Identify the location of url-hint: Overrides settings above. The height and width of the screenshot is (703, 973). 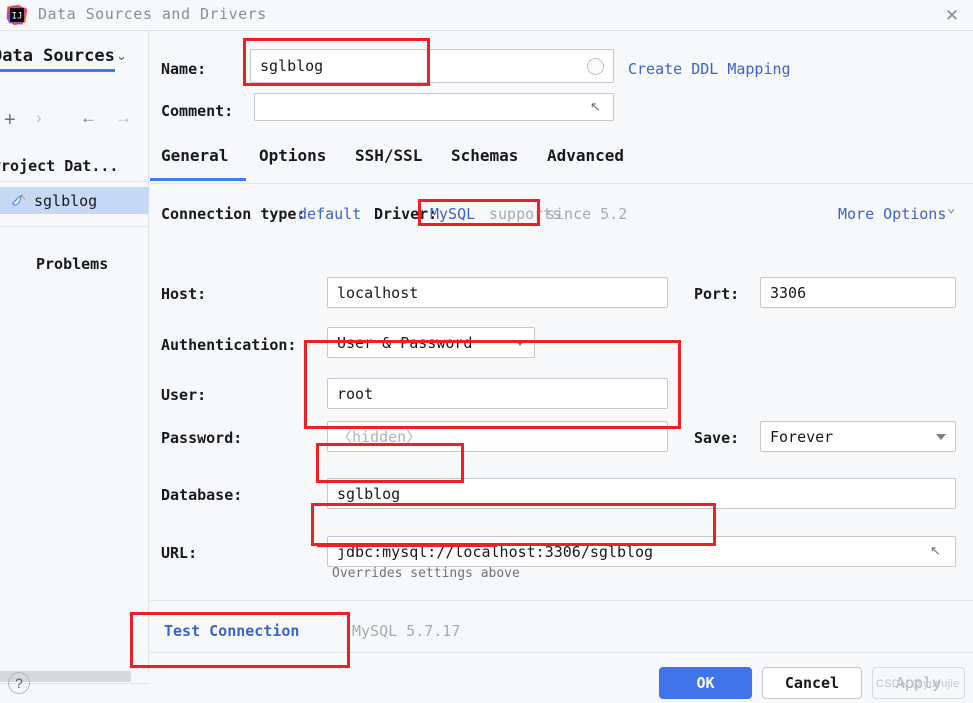
(426, 573).